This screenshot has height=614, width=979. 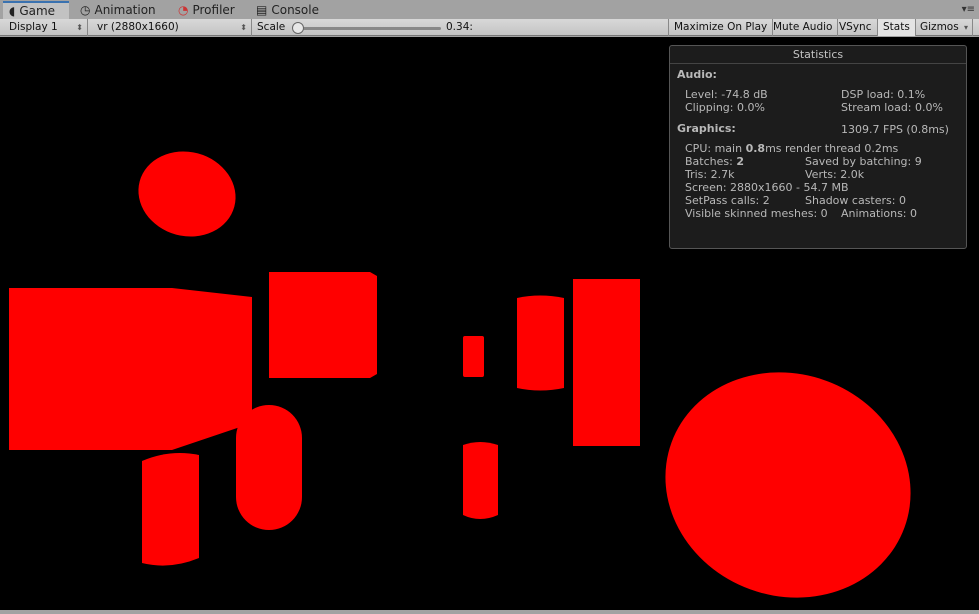 I want to click on fps: 1309.7 FPS (0.8ms), so click(x=895, y=129).